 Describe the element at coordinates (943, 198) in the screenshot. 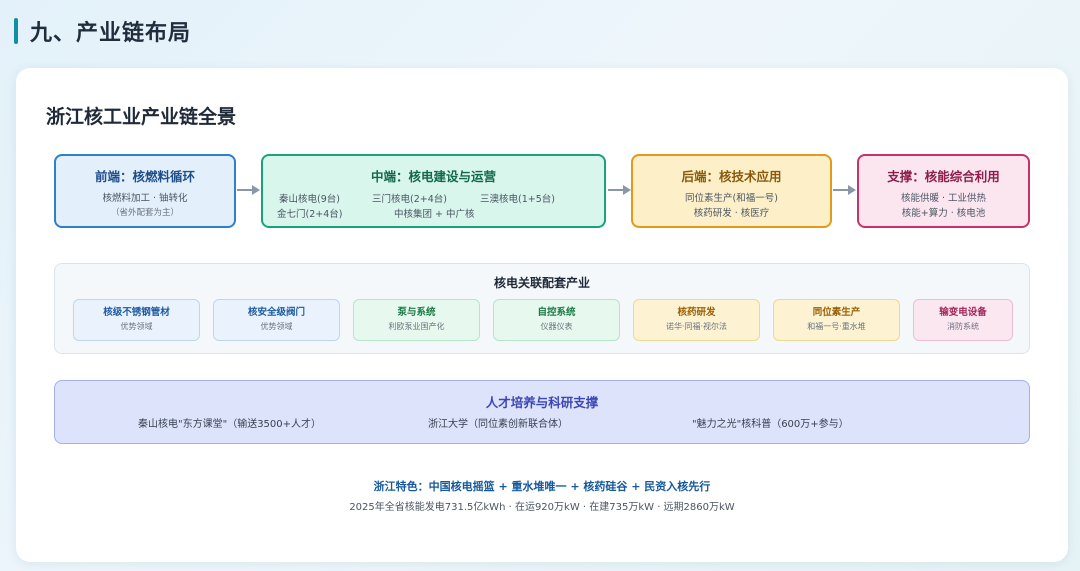

I see `stage-support-line1: 核能供暖 · 工业供热` at that location.